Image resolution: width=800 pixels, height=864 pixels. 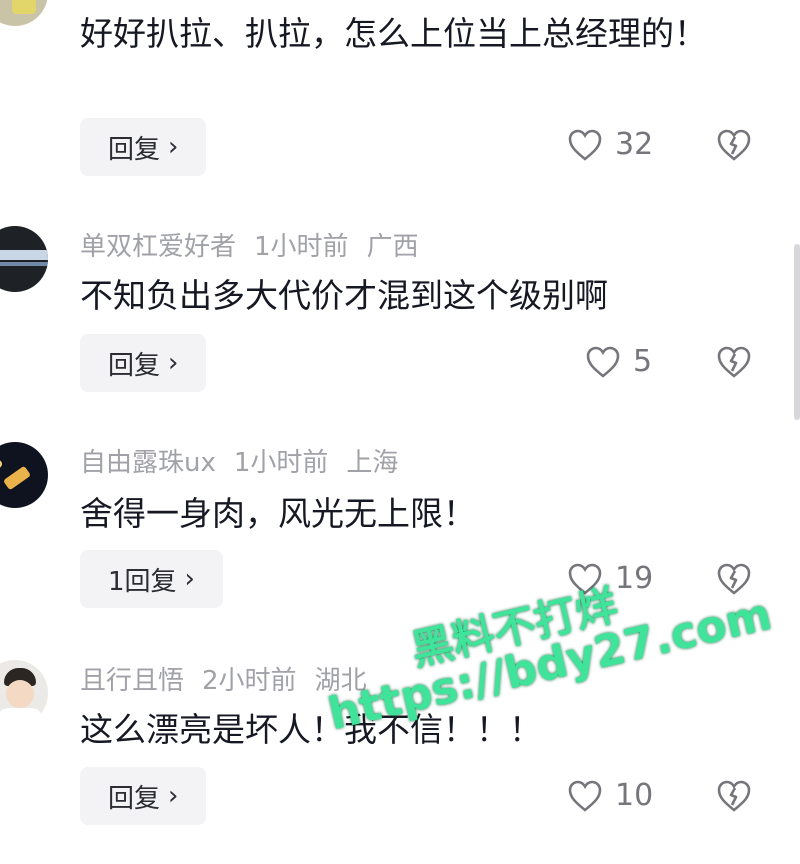 What do you see at coordinates (797, 332) in the screenshot?
I see `scrollbar` at bounding box center [797, 332].